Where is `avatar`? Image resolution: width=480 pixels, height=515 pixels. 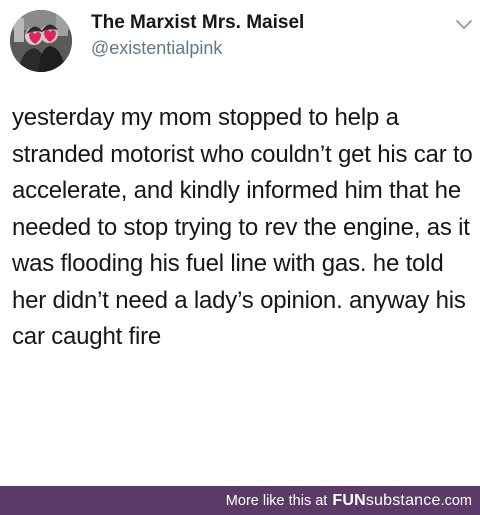 avatar is located at coordinates (41, 41).